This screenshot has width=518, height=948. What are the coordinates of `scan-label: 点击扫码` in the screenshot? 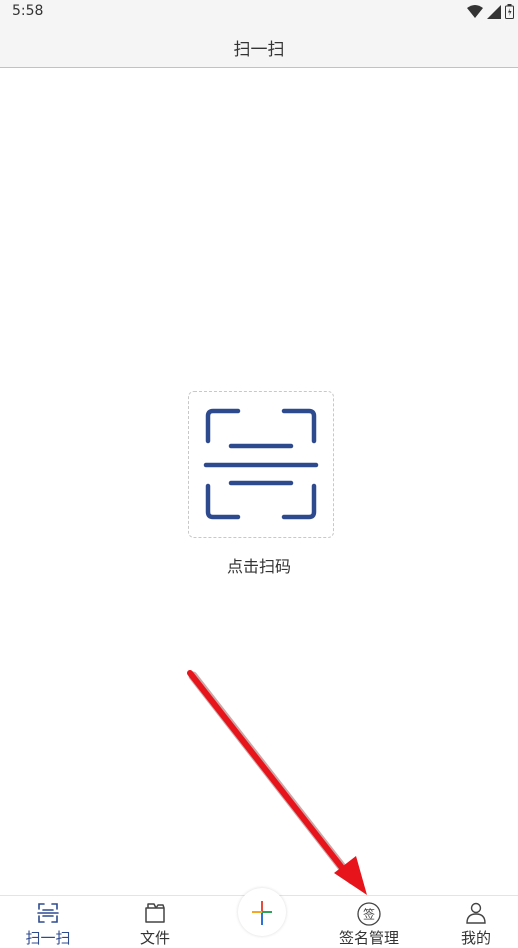 It's located at (258, 566).